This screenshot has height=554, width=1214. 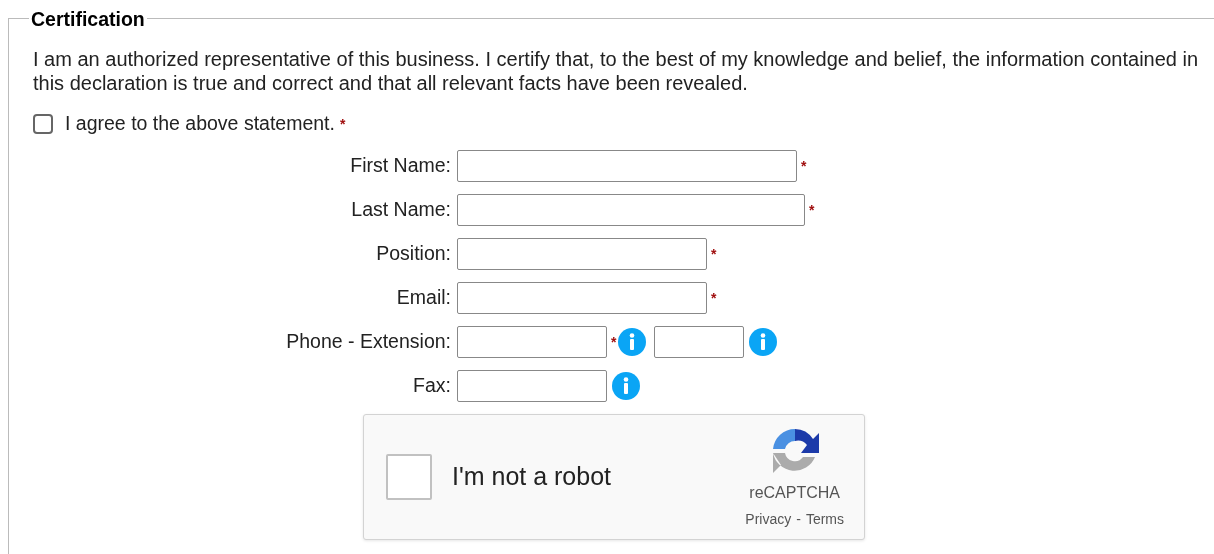 What do you see at coordinates (768, 519) in the screenshot?
I see `privacy-link: Privacy` at bounding box center [768, 519].